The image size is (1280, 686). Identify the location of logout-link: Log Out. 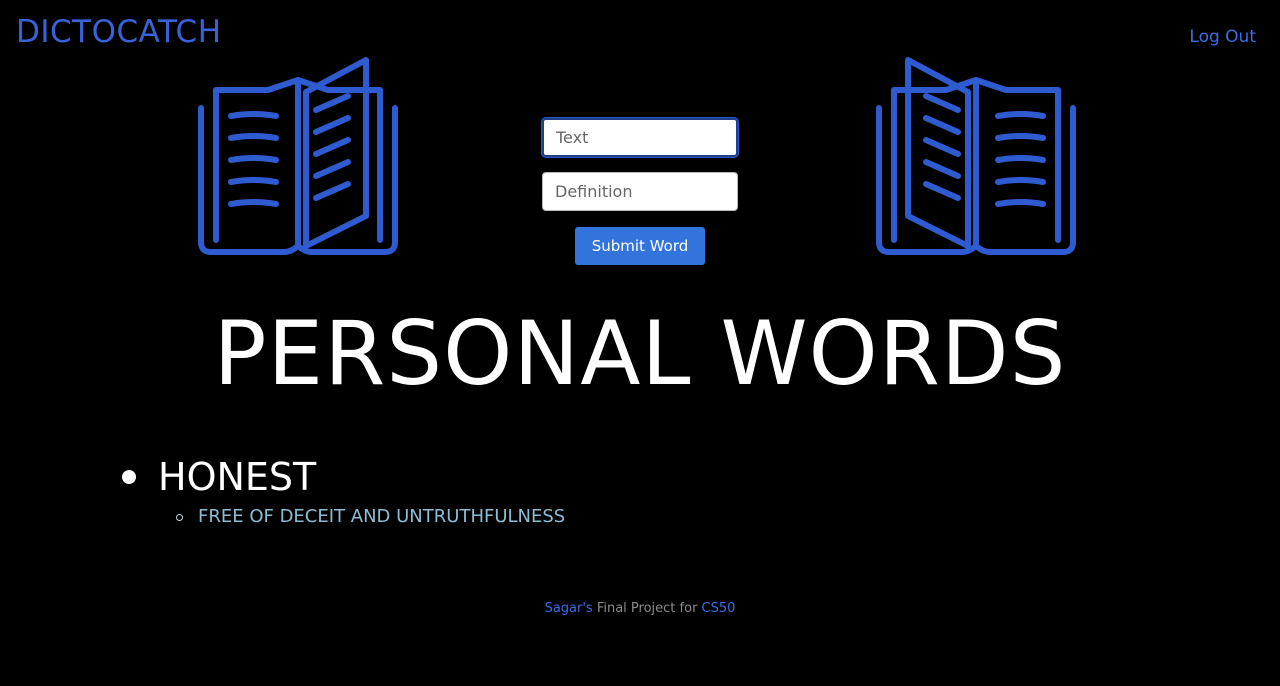
(1222, 37).